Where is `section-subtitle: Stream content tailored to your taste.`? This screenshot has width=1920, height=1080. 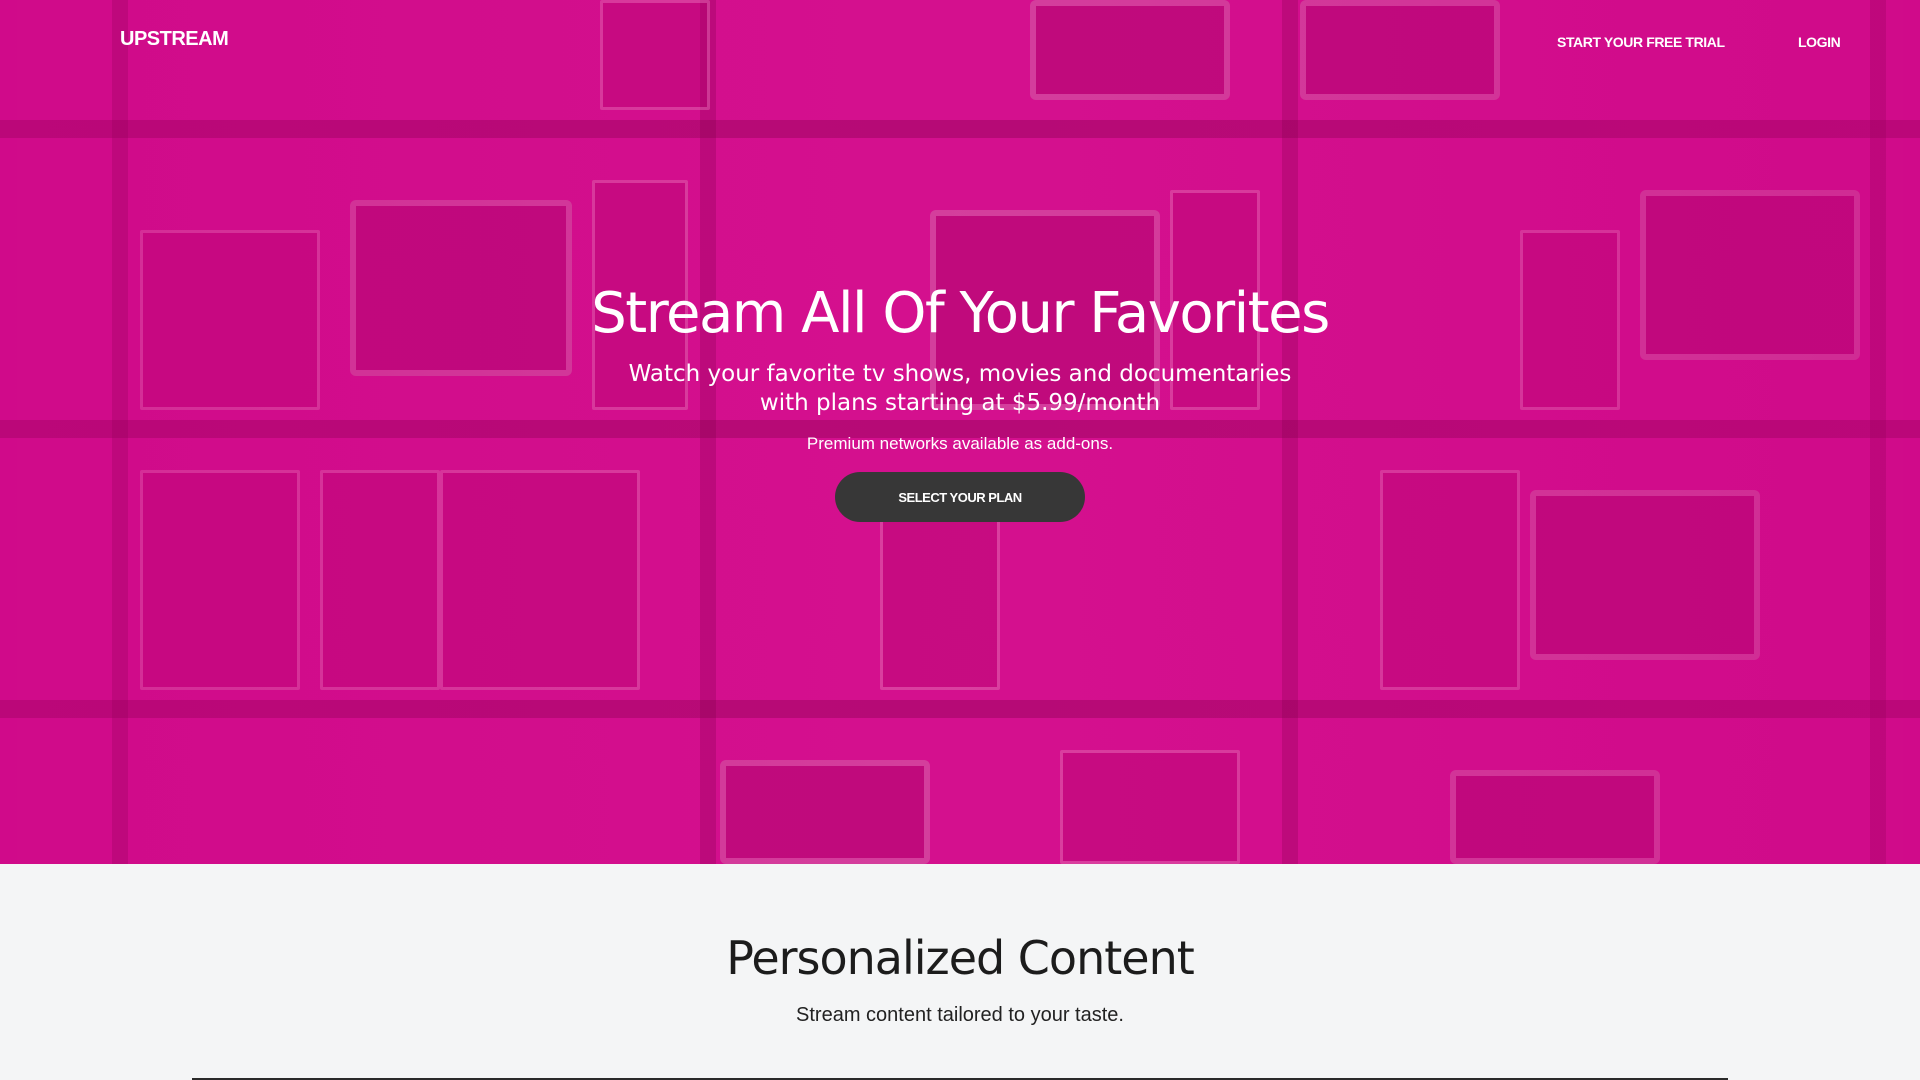 section-subtitle: Stream content tailored to your taste. is located at coordinates (960, 1015).